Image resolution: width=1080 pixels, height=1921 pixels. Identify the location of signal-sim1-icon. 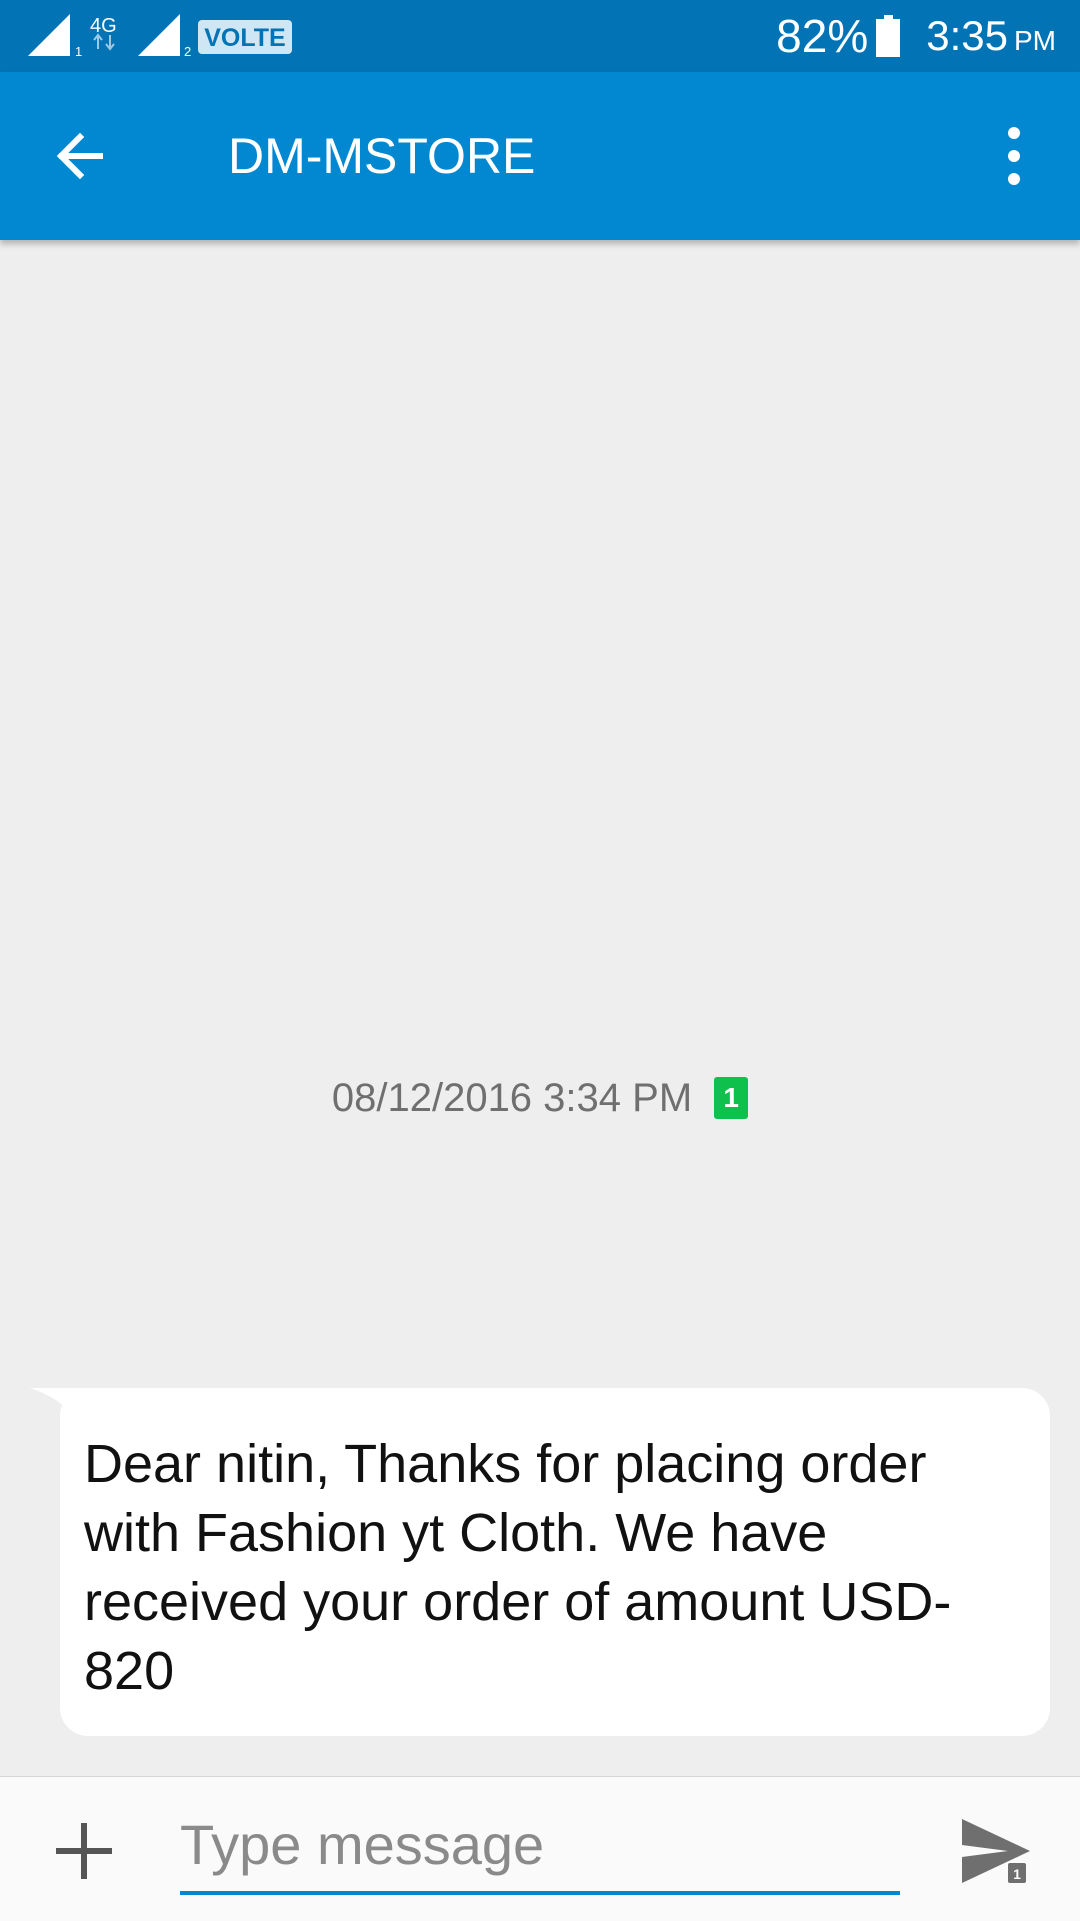
(49, 35).